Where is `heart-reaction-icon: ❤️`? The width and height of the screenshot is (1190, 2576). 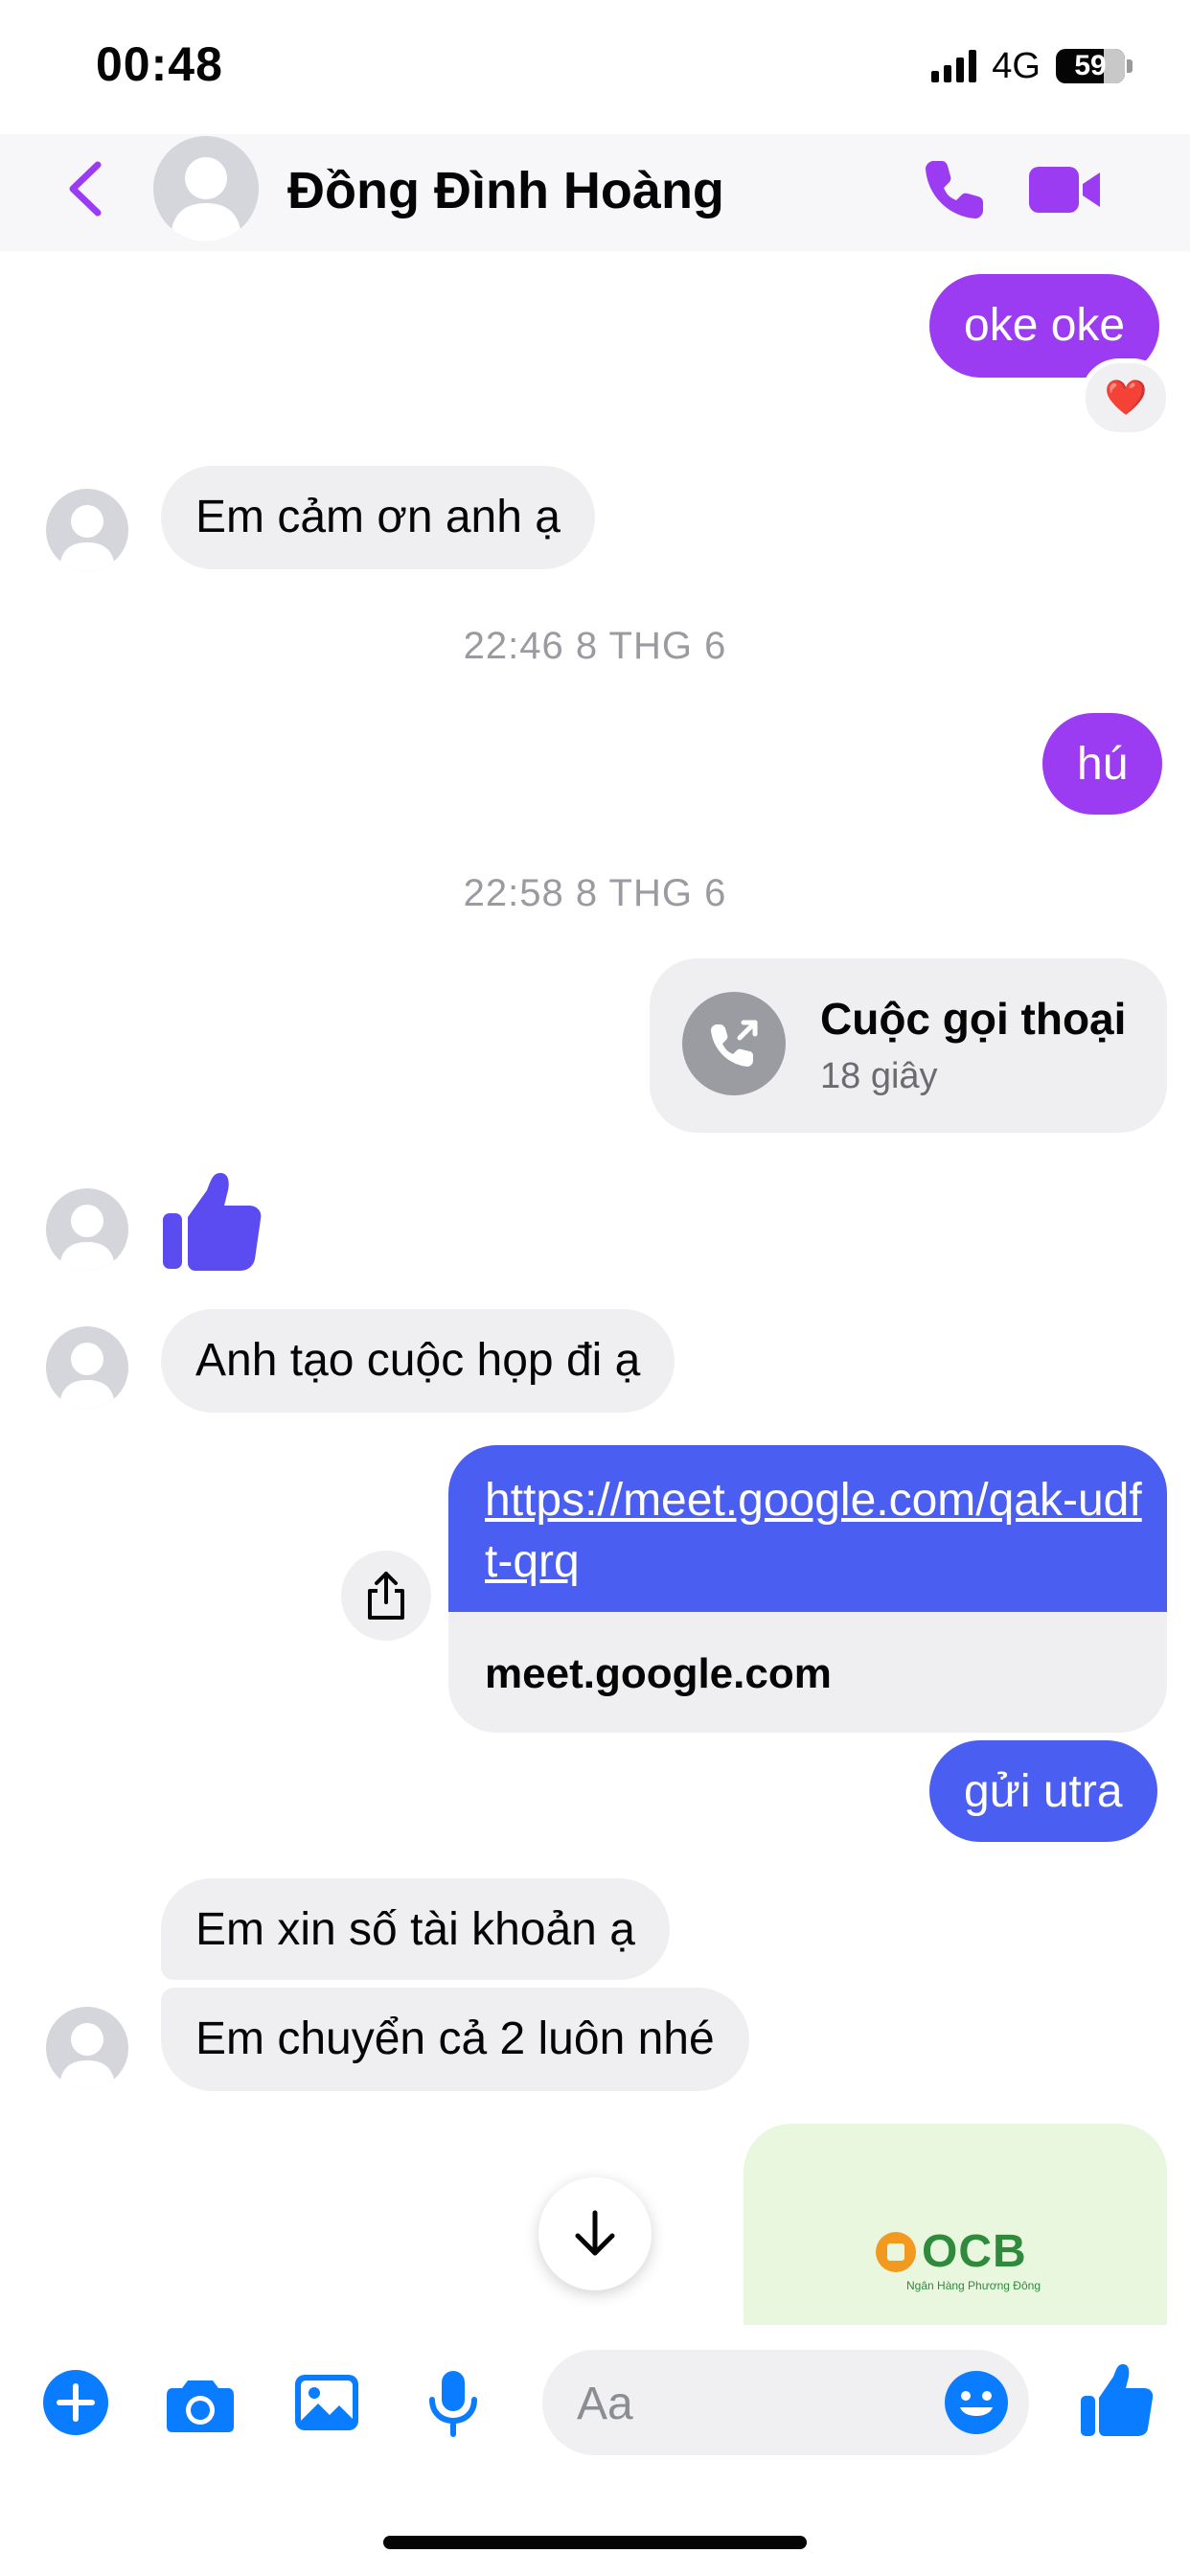 heart-reaction-icon: ❤️ is located at coordinates (1126, 397).